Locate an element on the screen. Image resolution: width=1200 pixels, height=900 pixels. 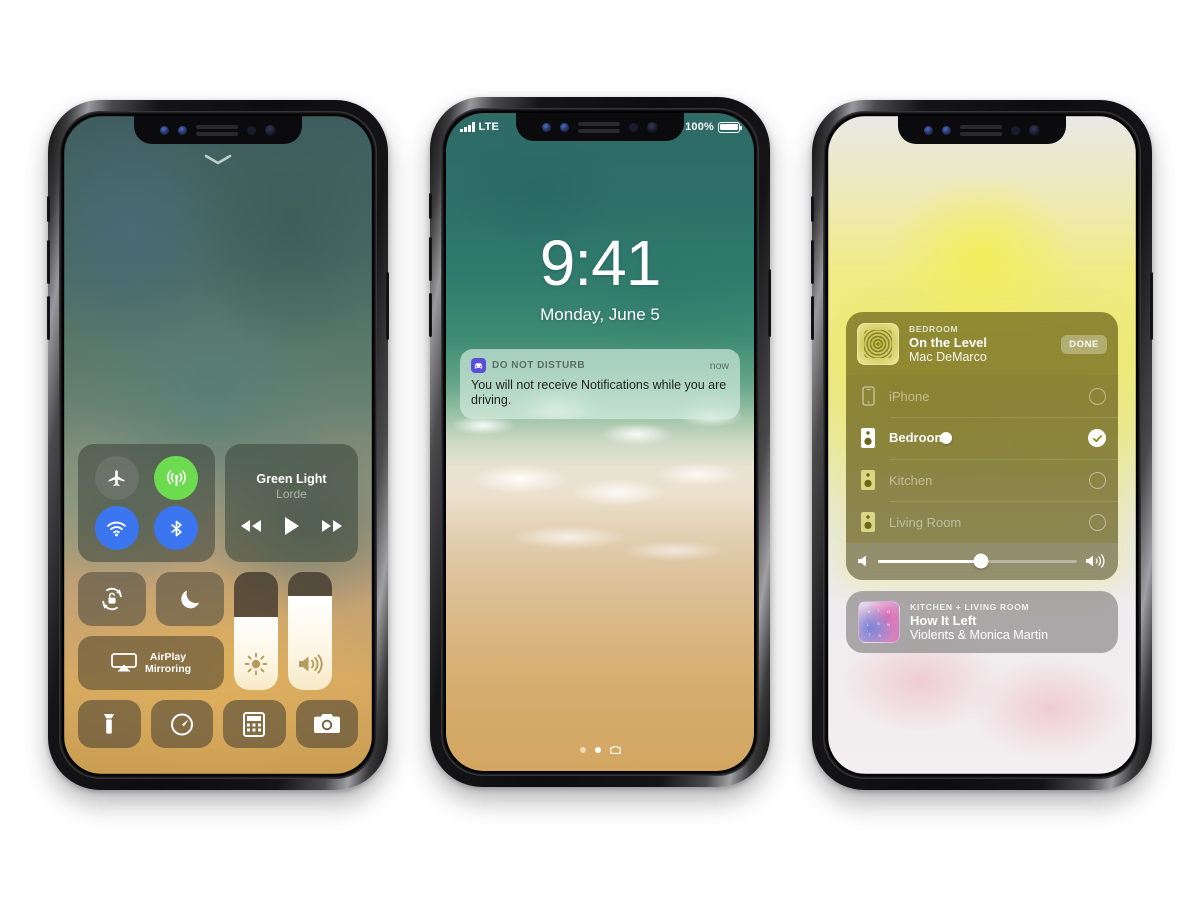
brightness-icon is located at coordinates (256, 664).